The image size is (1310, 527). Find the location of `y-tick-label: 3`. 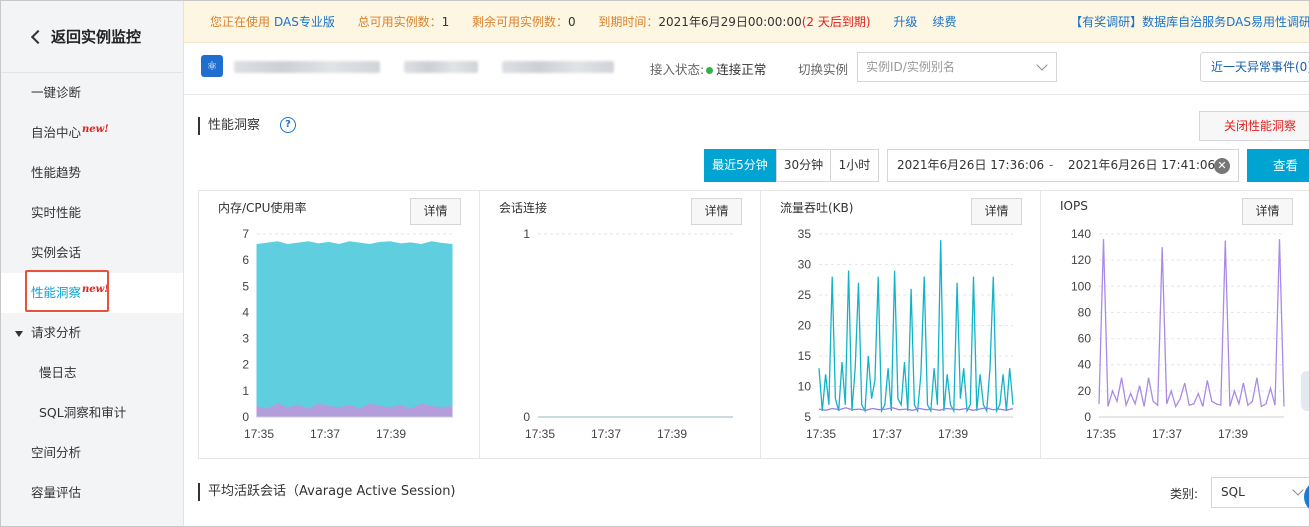

y-tick-label: 3 is located at coordinates (245, 339).